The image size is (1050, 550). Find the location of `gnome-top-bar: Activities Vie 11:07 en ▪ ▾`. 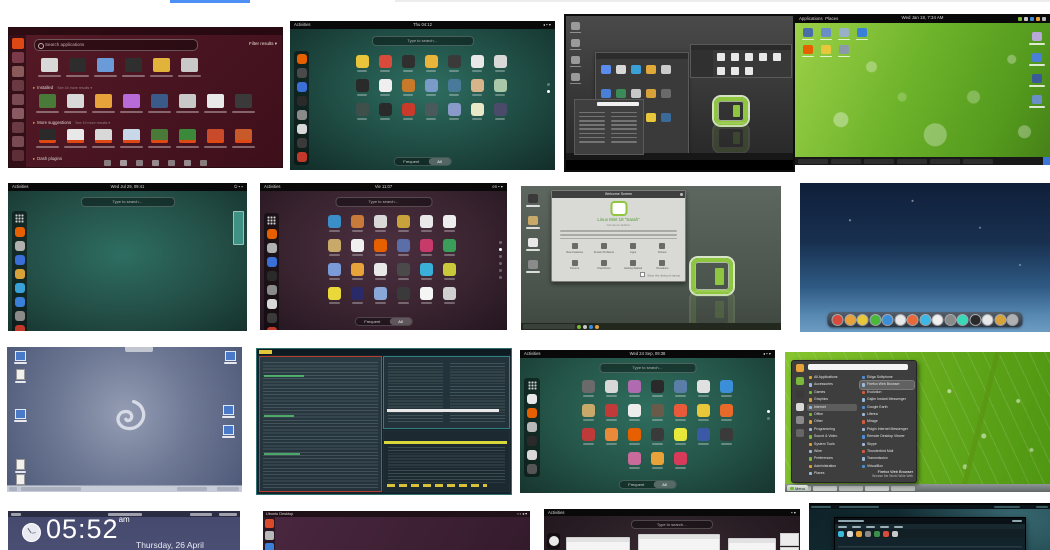

gnome-top-bar: Activities Vie 11:07 en ▪ ▾ is located at coordinates (383, 187).